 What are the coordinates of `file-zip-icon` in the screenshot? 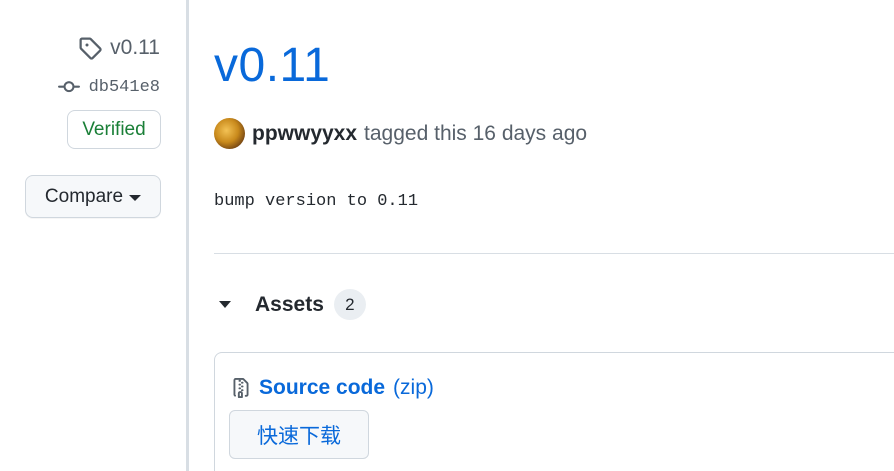 It's located at (241, 388).